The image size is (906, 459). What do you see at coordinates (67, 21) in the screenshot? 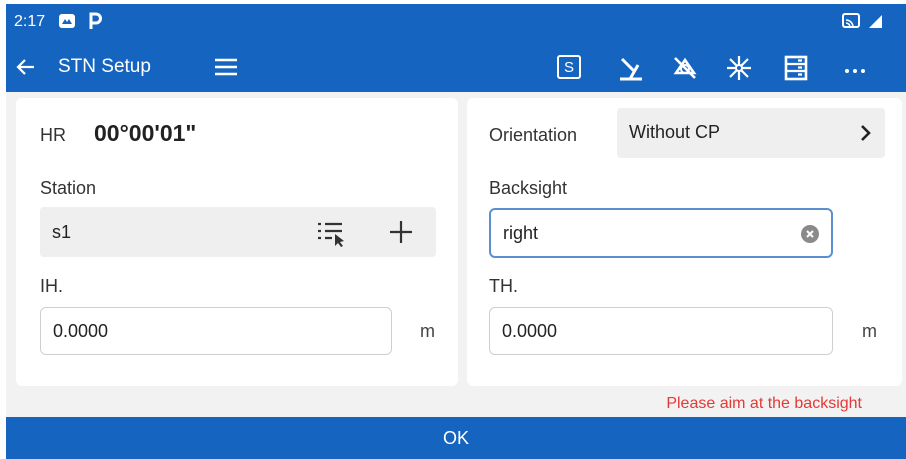
I see `photos-icon` at bounding box center [67, 21].